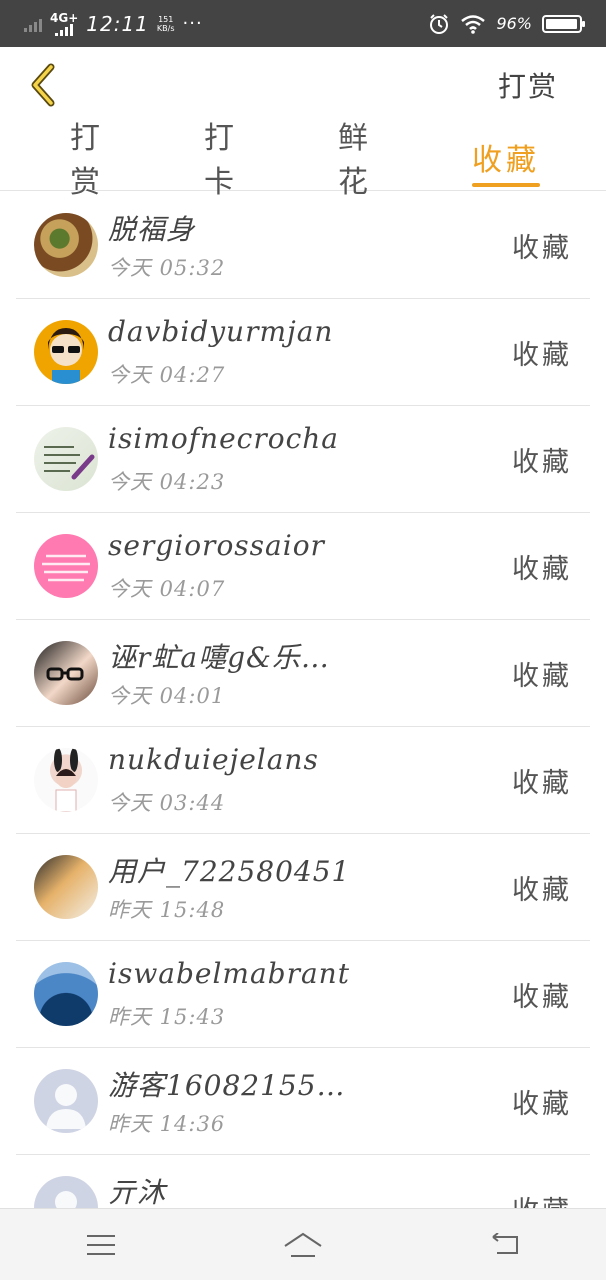  I want to click on status-bar: 4G+ 12:11 151 KB/s ··· 96%, so click(303, 23).